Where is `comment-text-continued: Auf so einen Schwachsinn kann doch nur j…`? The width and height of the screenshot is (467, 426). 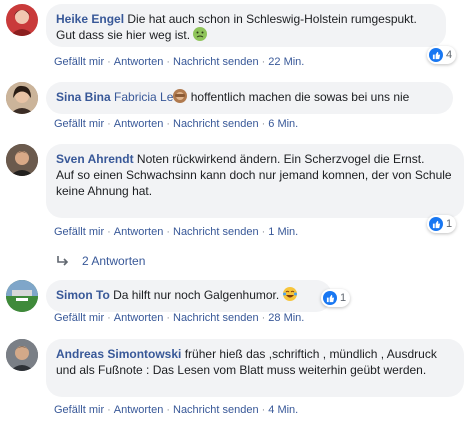 comment-text-continued: Auf so einen Schwachsinn kann doch nur j… is located at coordinates (254, 183).